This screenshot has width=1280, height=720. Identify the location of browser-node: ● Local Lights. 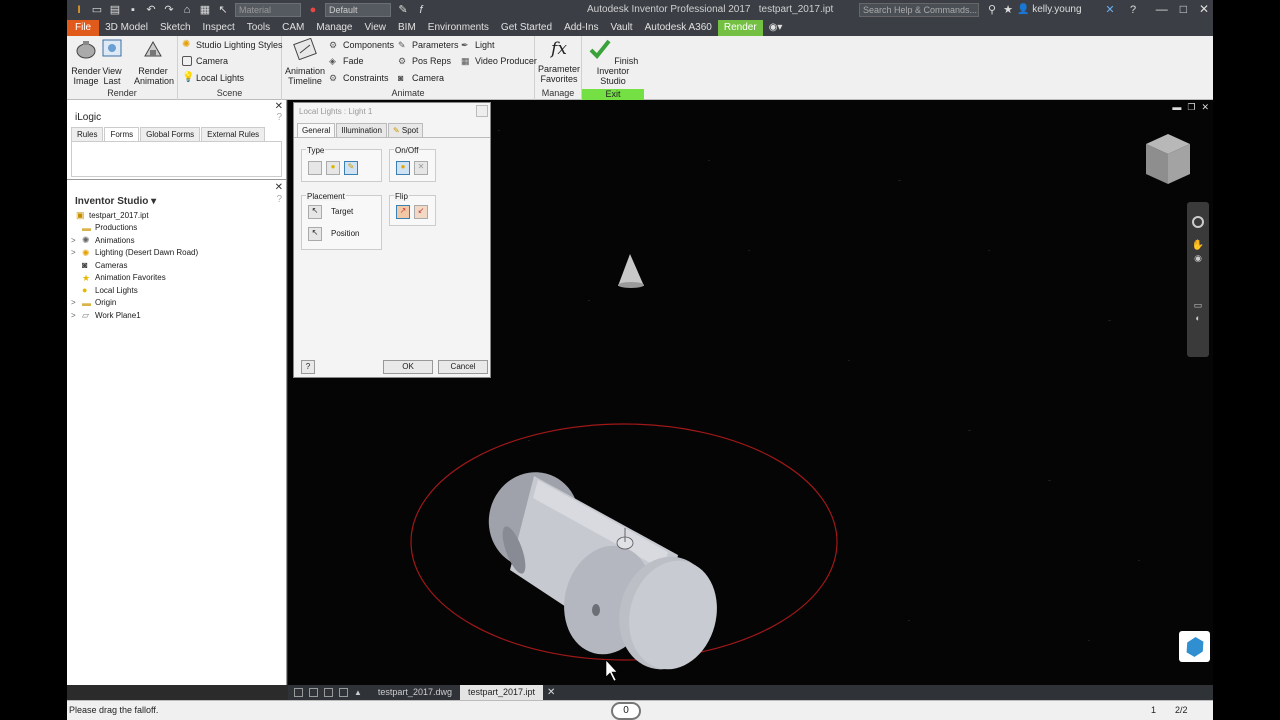
(176, 290).